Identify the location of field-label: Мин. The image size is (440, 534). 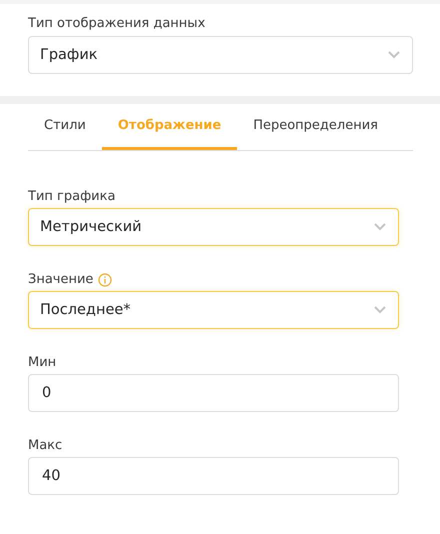
(42, 362).